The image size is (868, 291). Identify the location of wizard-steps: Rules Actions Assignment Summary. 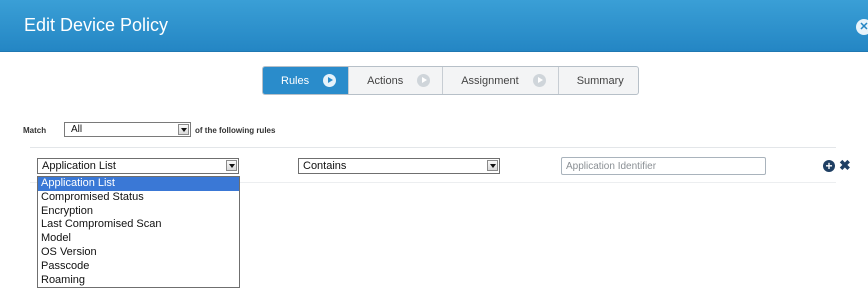
(450, 80).